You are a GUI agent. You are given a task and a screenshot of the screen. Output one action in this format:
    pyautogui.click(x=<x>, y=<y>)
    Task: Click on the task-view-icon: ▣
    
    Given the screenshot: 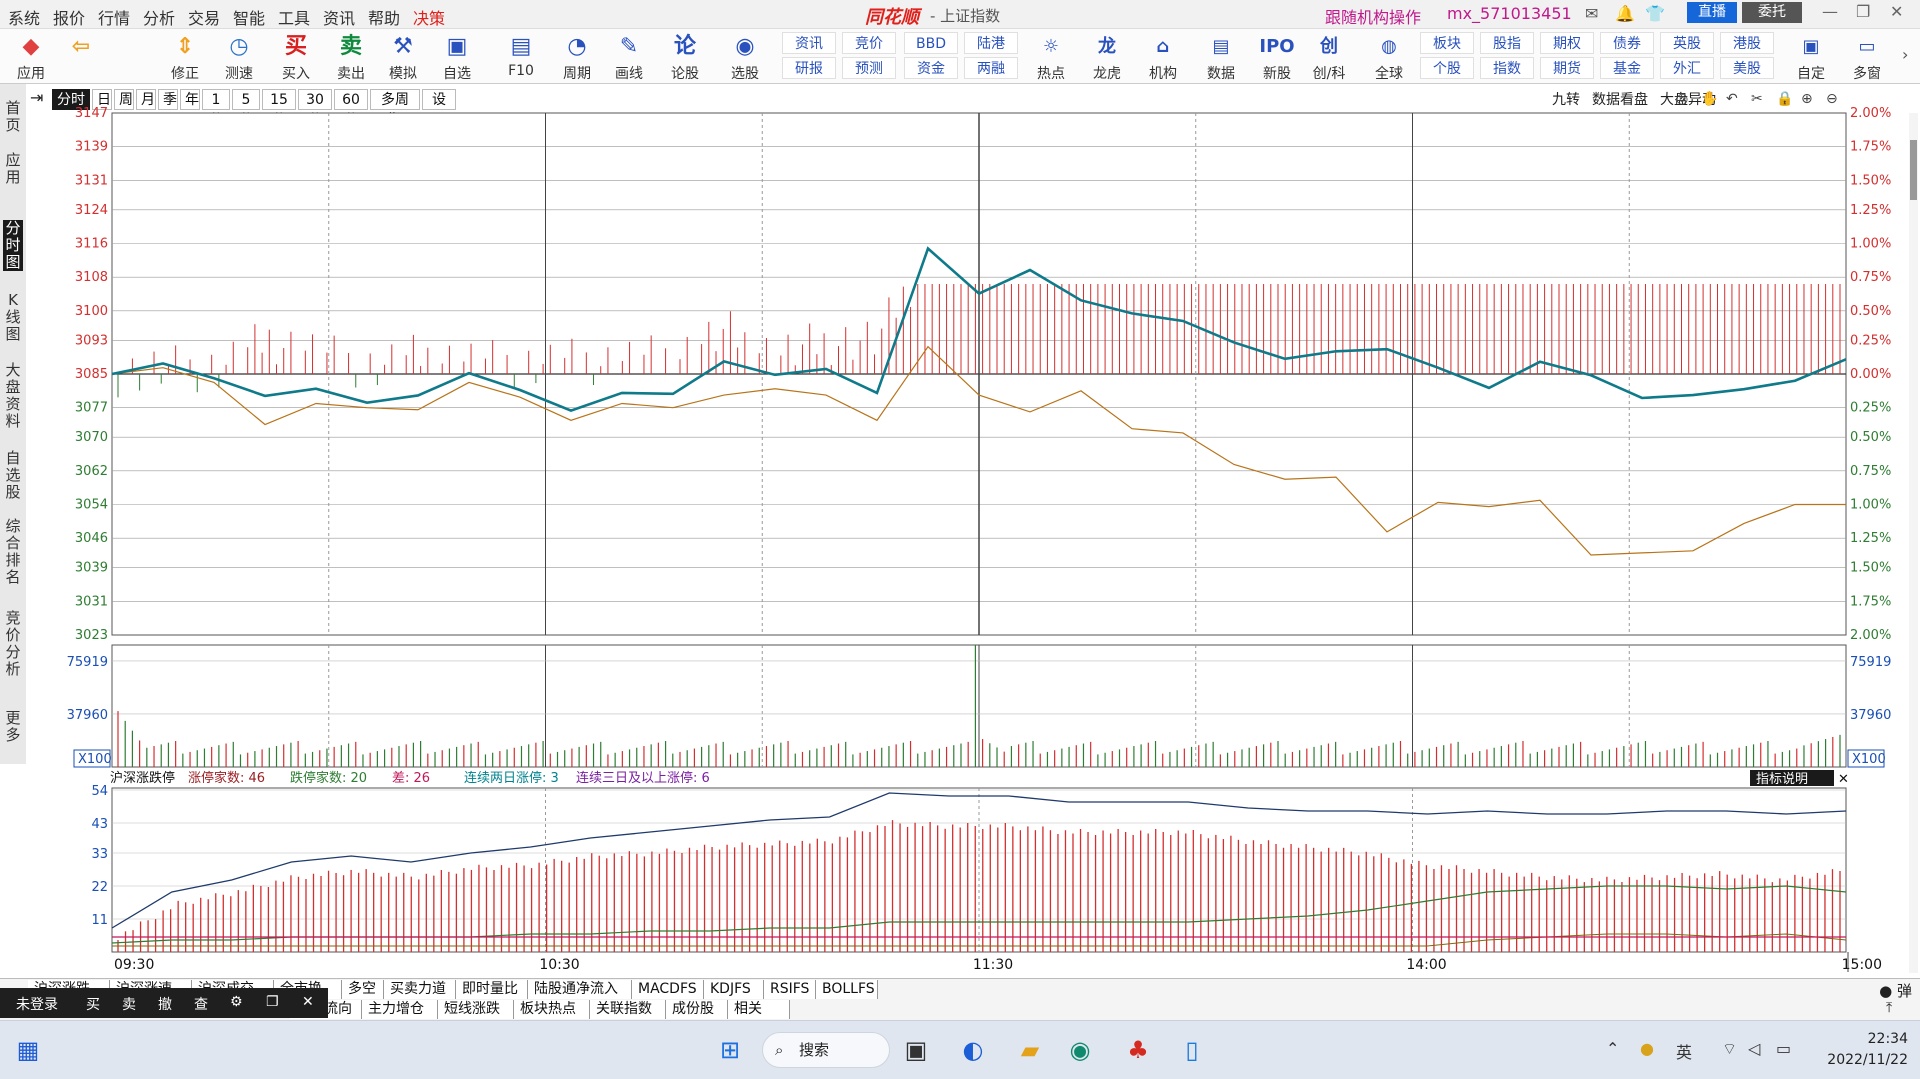 What is the action you would take?
    pyautogui.click(x=916, y=1050)
    